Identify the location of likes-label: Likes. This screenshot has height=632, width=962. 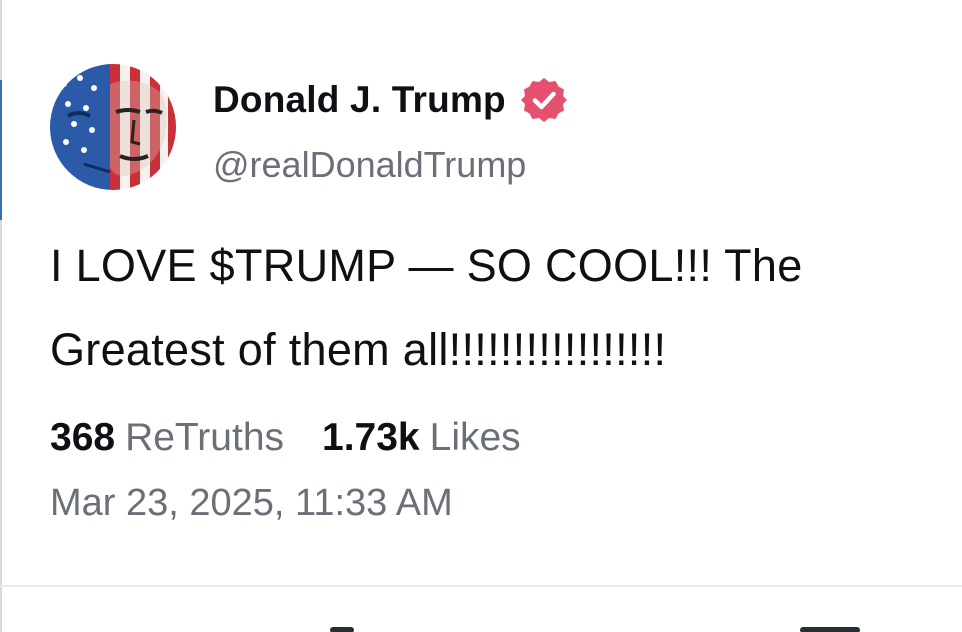
(475, 437).